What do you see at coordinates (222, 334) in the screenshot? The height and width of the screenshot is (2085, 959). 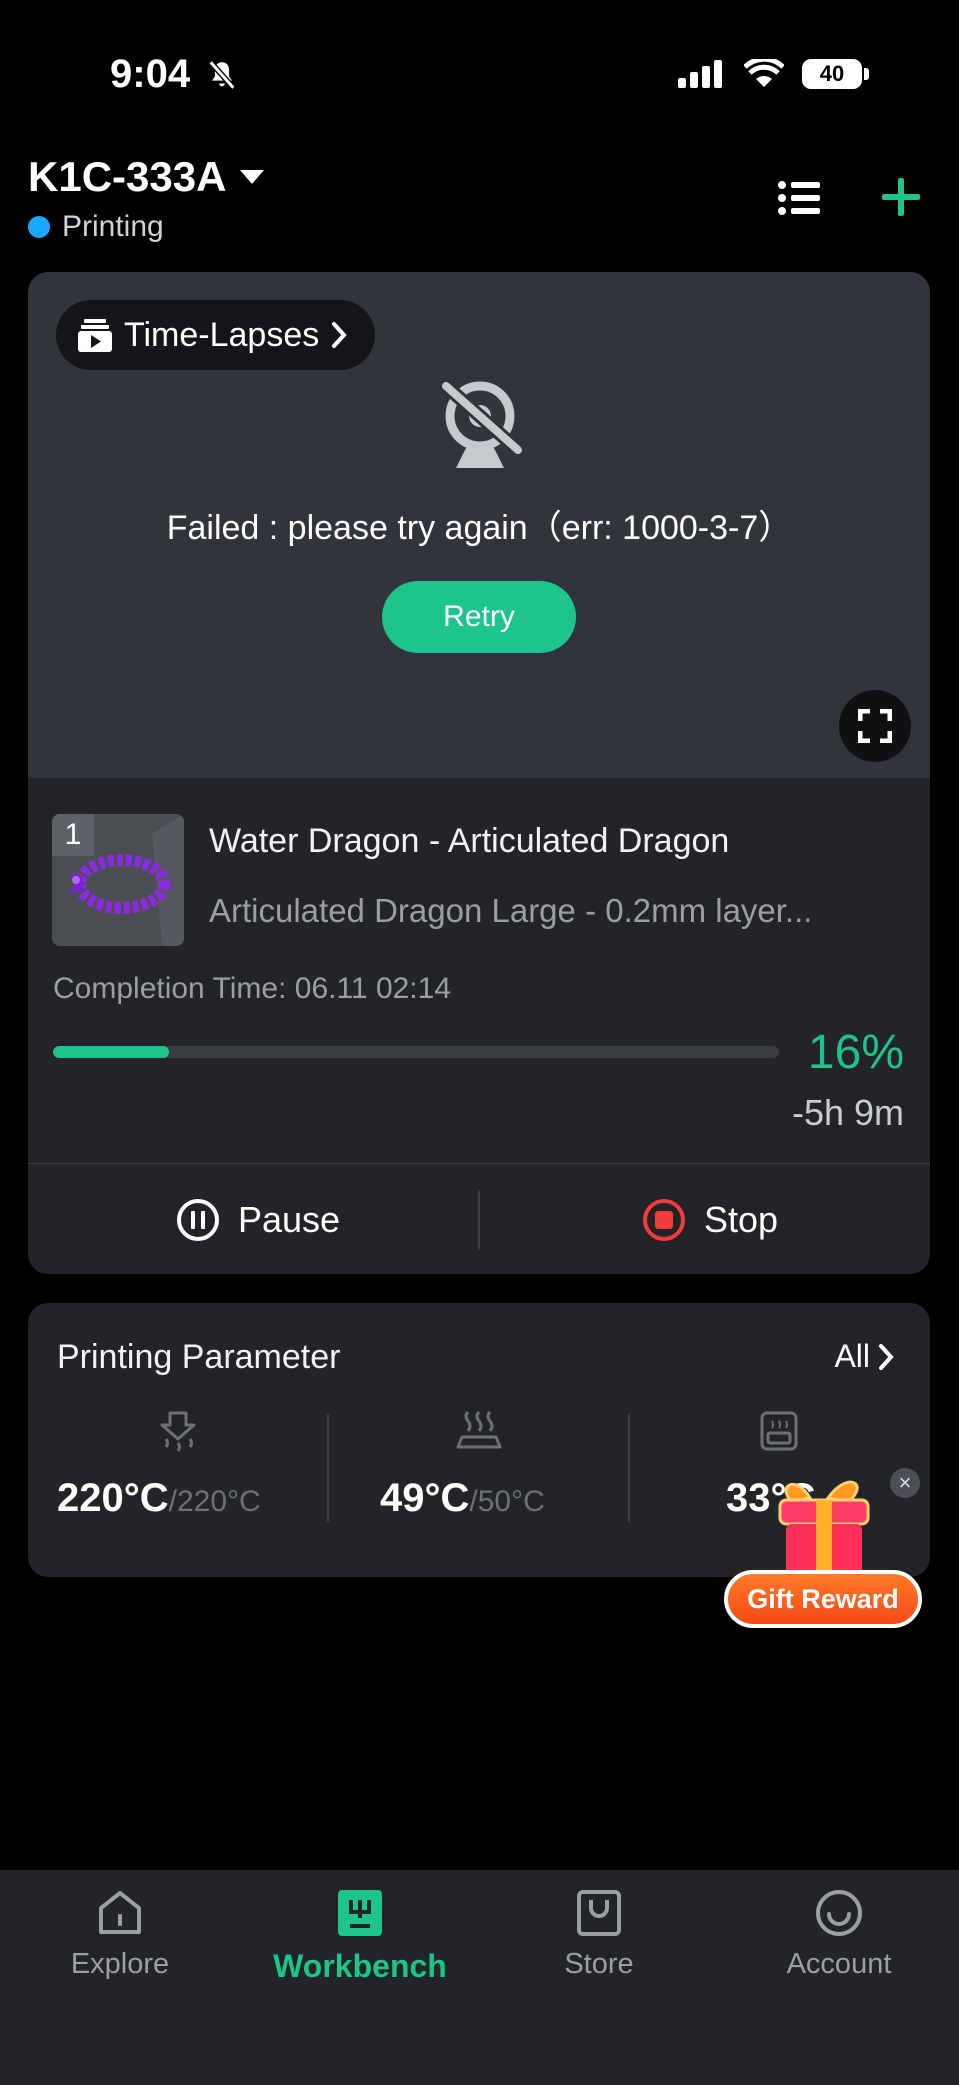 I see `time-lapses-label: Time-Lapses` at bounding box center [222, 334].